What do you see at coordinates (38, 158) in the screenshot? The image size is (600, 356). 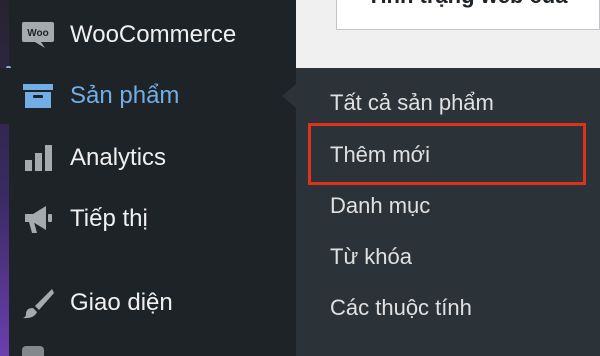 I see `bar-chart-icon` at bounding box center [38, 158].